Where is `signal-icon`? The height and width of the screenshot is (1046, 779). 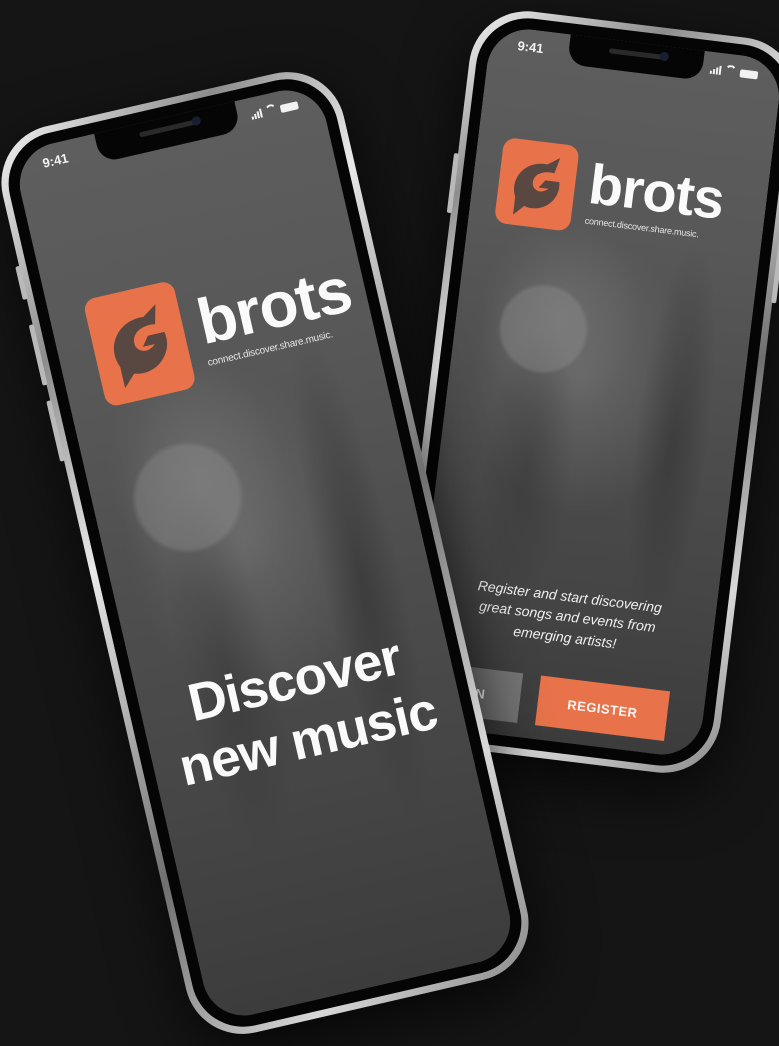 signal-icon is located at coordinates (715, 70).